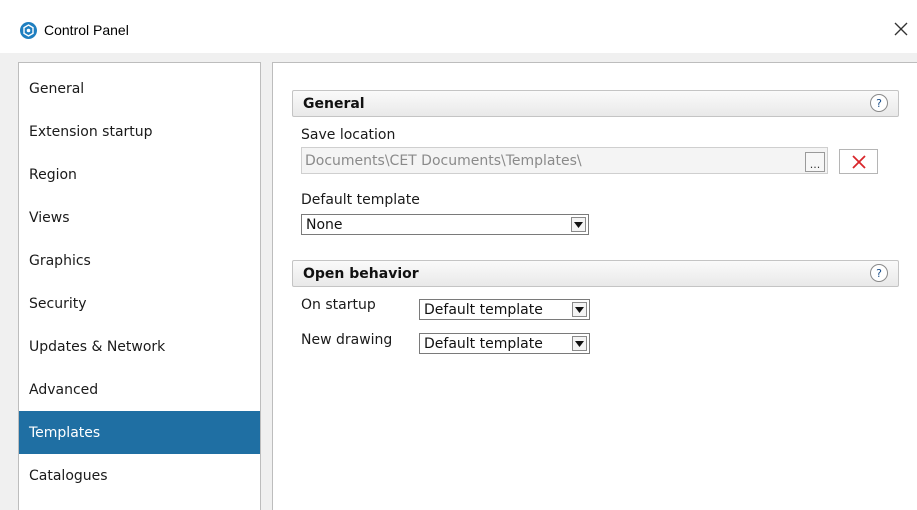 The width and height of the screenshot is (917, 510). What do you see at coordinates (348, 135) in the screenshot?
I see `save-location-label: Save location` at bounding box center [348, 135].